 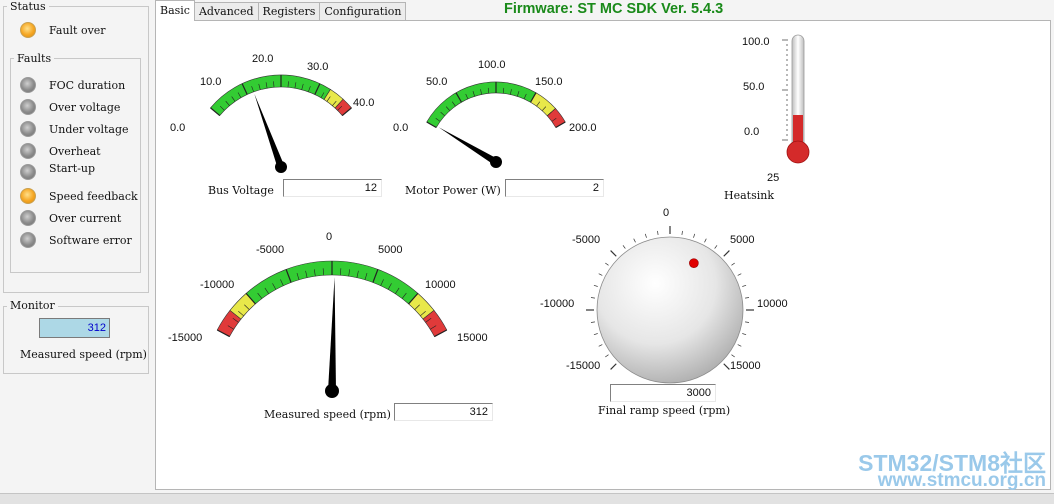 I want to click on measured-speed-gauge, so click(x=332, y=329).